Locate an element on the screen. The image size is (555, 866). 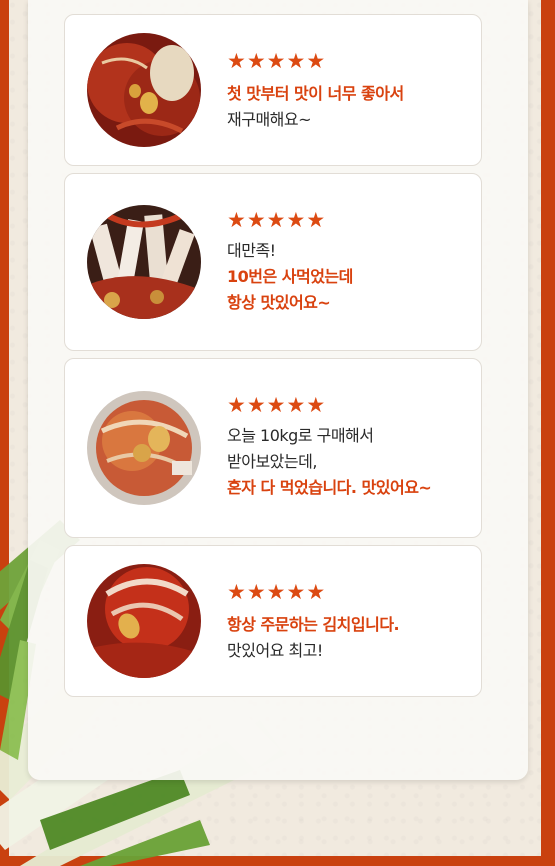
review-card: ★ ★ ★ ★ ★ 첫 맛부터 맛이 너무 좋아서 재구매해요~ is located at coordinates (273, 90).